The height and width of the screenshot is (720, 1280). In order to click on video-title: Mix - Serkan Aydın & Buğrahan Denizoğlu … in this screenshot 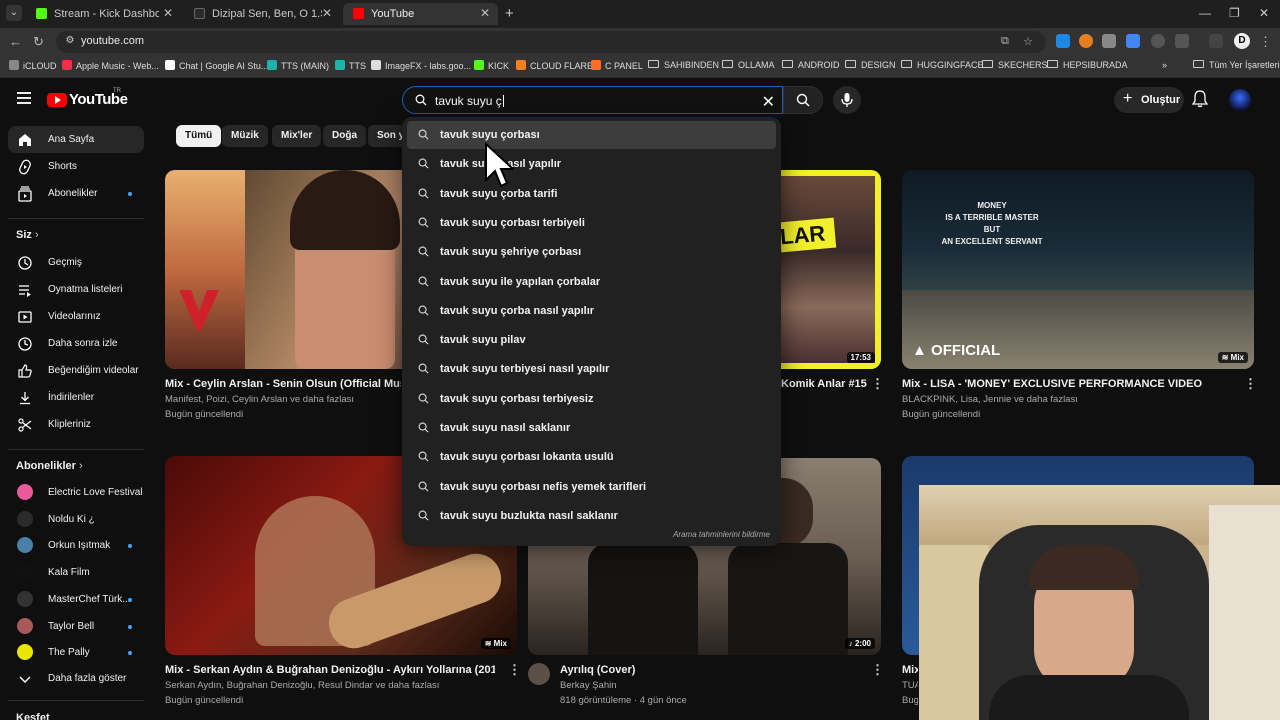, I will do `click(330, 670)`.